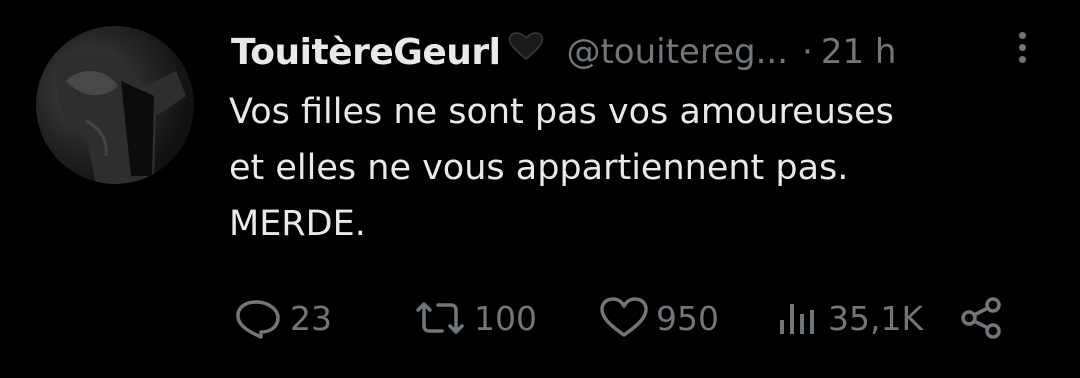 This screenshot has width=1080, height=378. I want to click on like-count: 950, so click(687, 318).